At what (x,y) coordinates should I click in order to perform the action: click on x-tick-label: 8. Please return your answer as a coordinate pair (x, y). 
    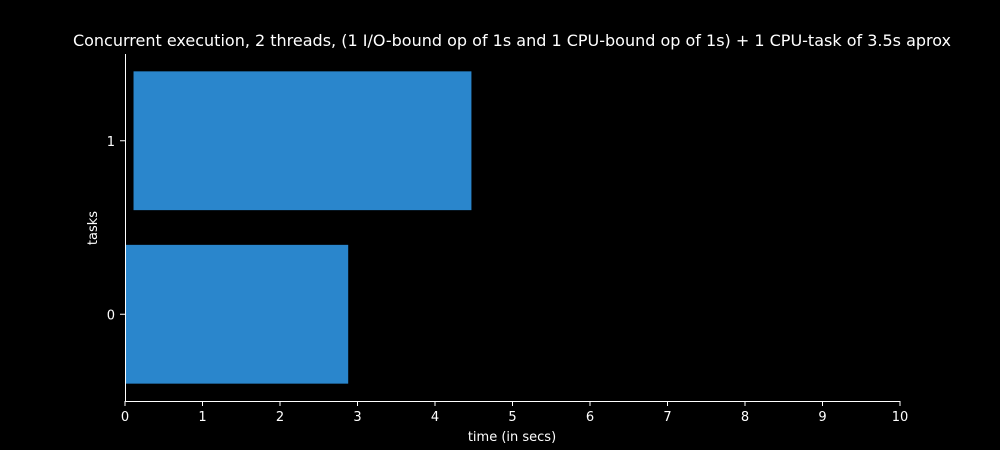
    Looking at the image, I should click on (745, 417).